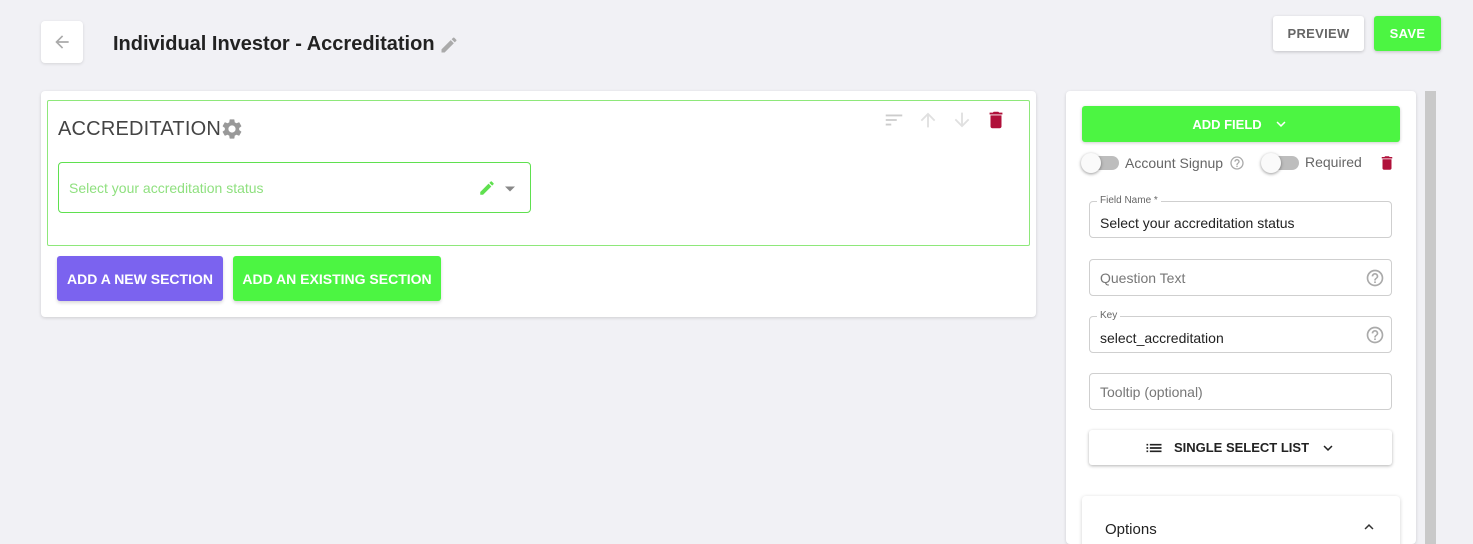 The height and width of the screenshot is (544, 1473). Describe the element at coordinates (1430, 317) in the screenshot. I see `scrollbar` at that location.